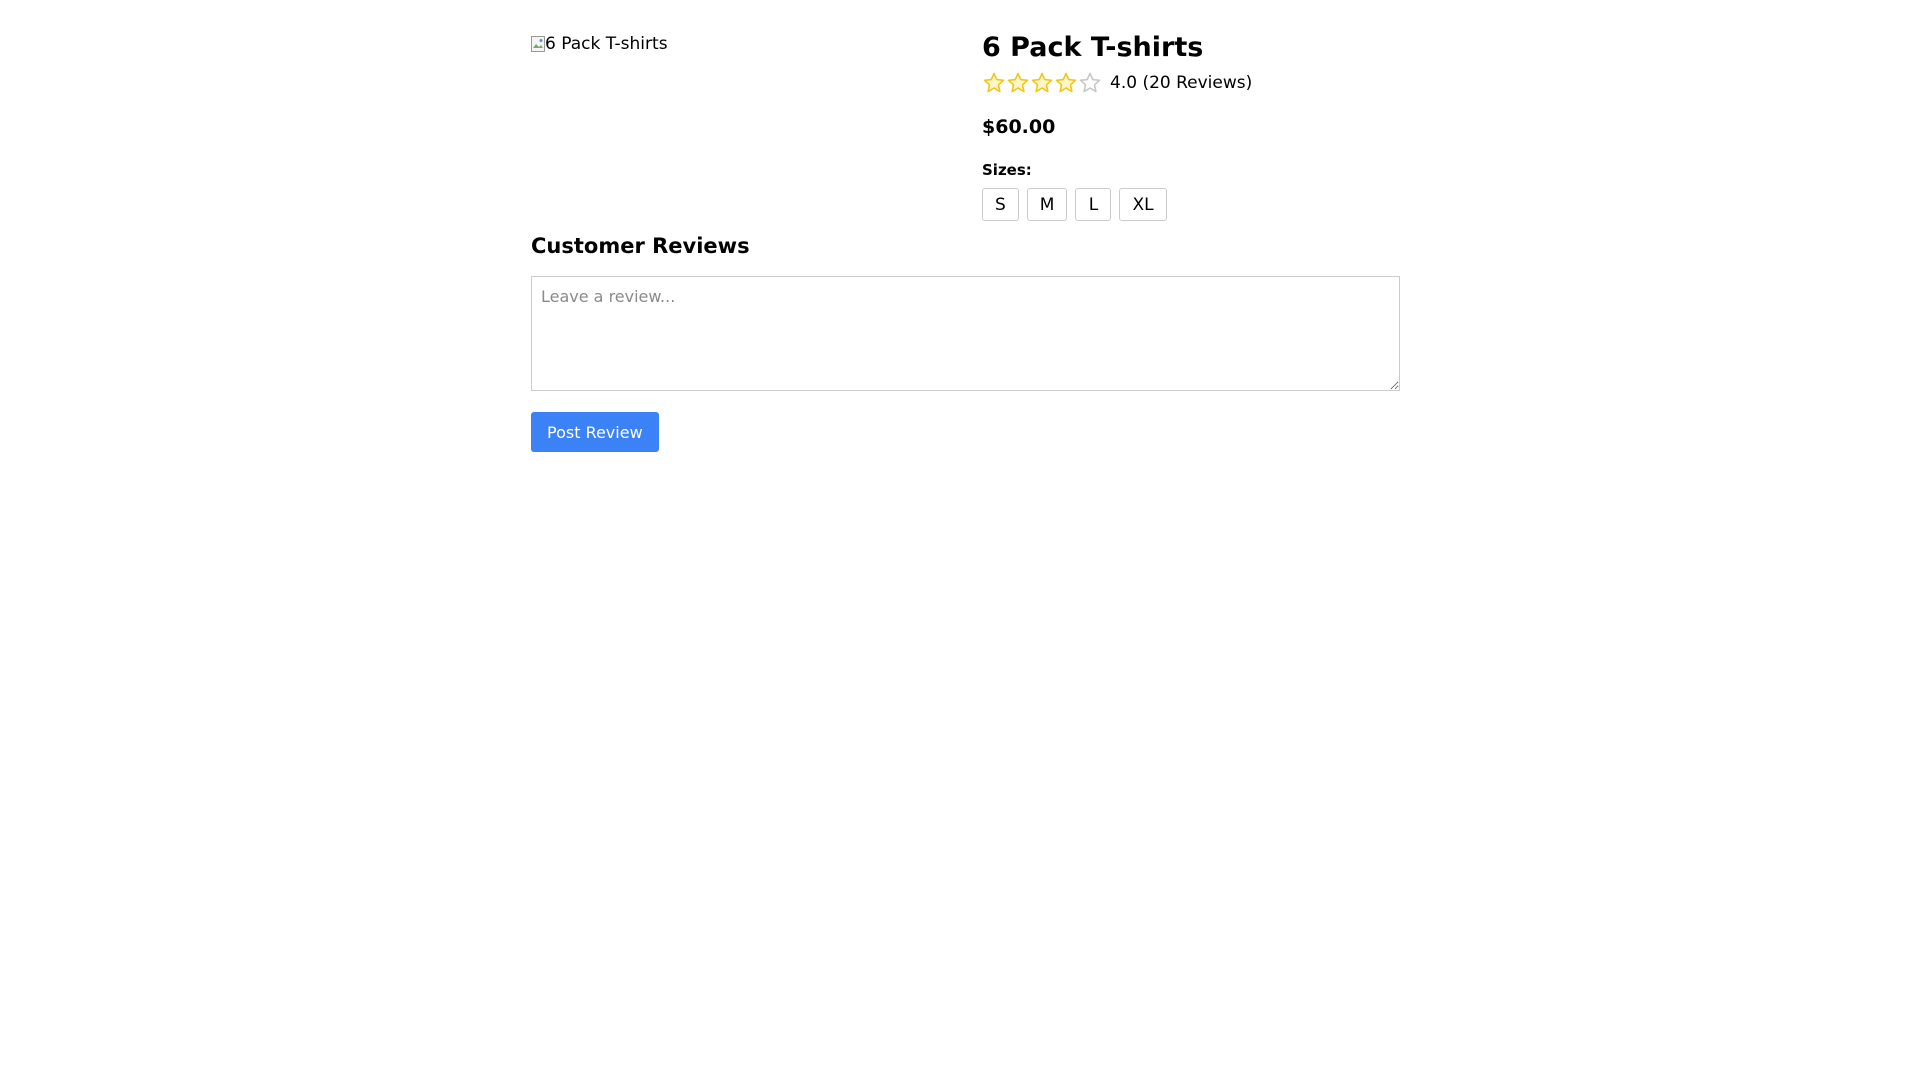  I want to click on size-button-xl: XL, so click(1143, 204).